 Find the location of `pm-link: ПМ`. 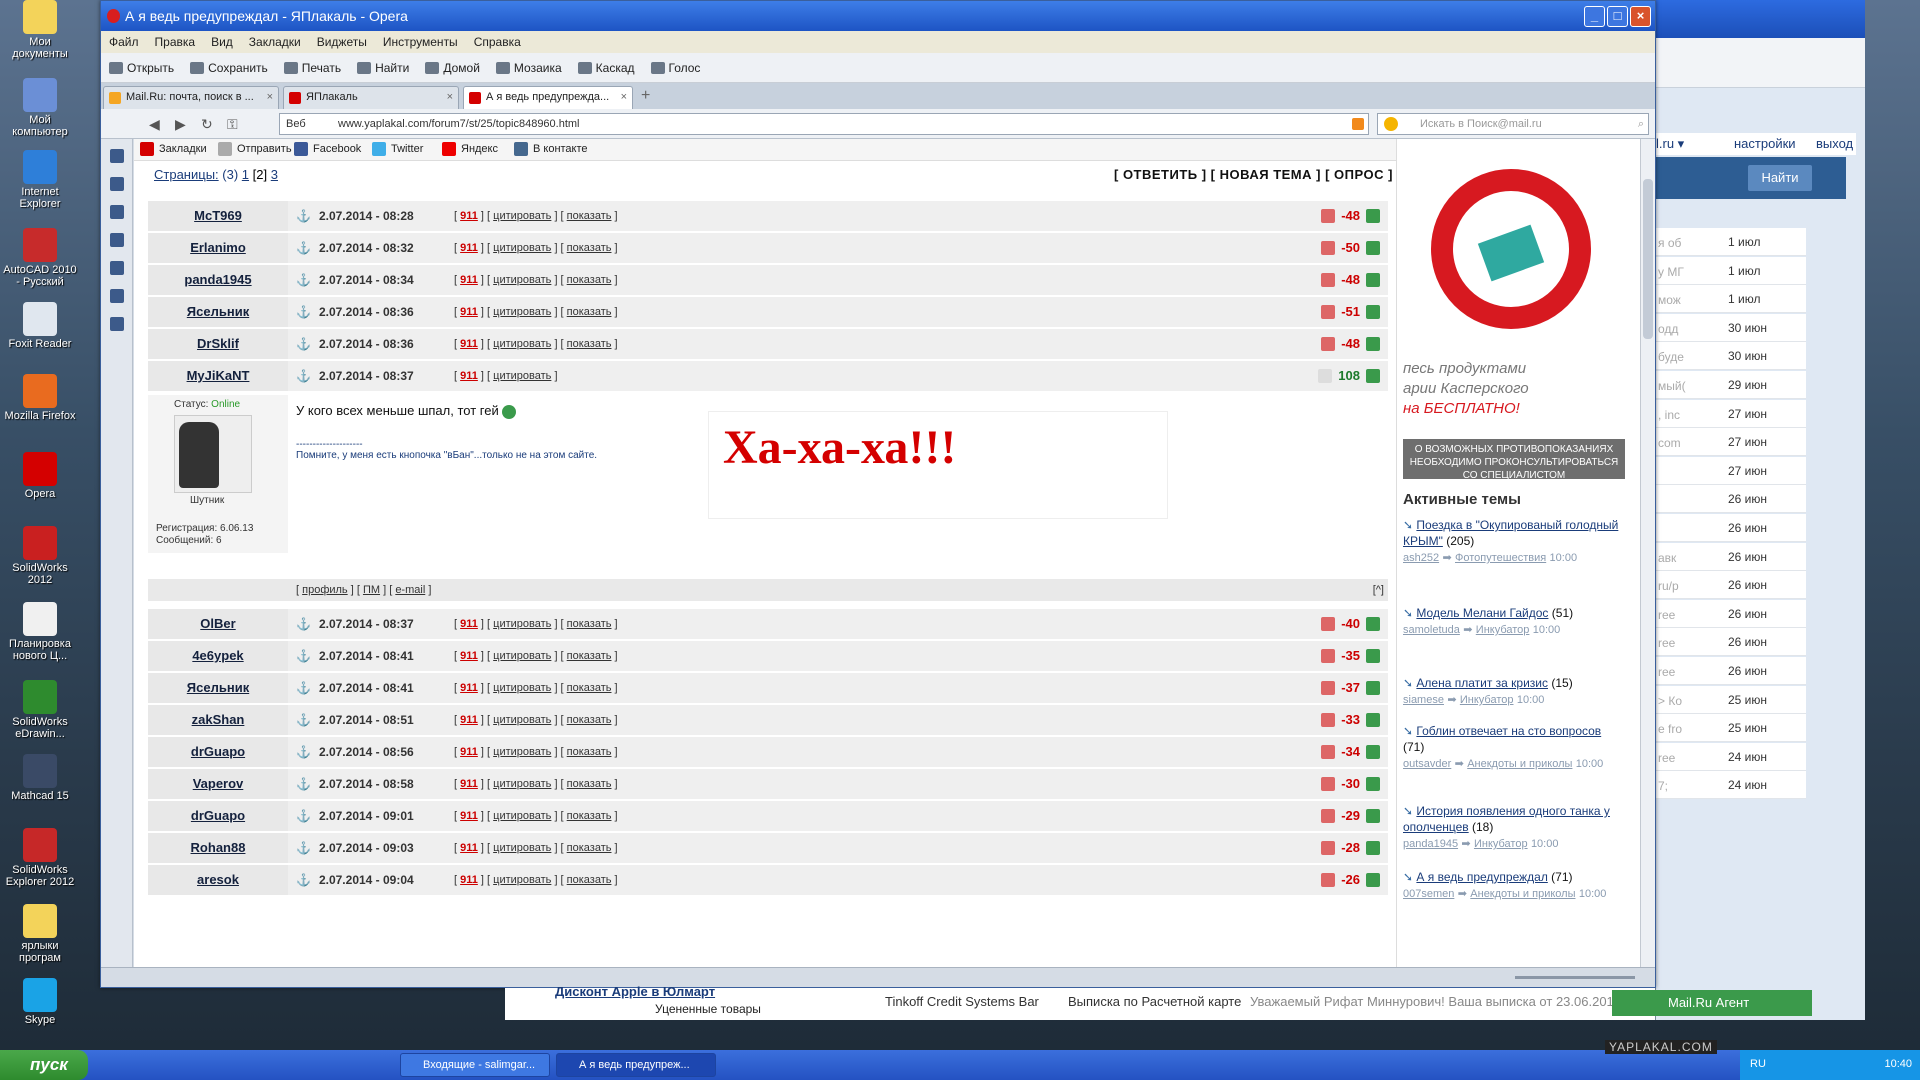

pm-link: ПМ is located at coordinates (371, 590).